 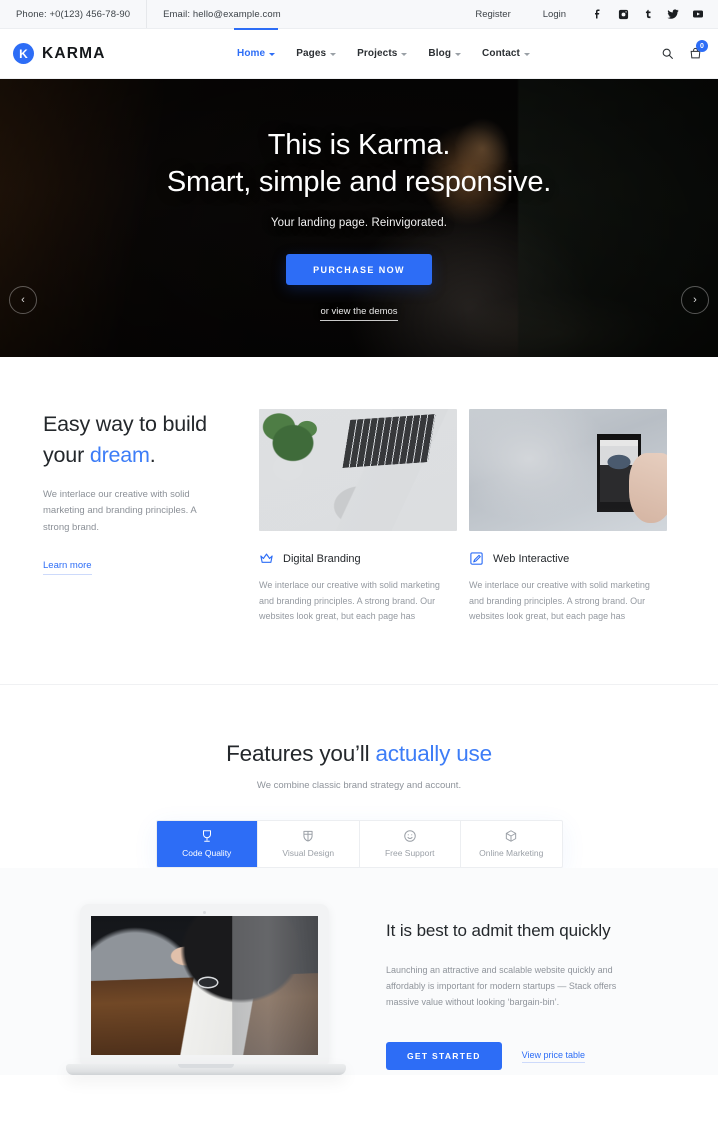 I want to click on instagram-icon, so click(x=623, y=14).